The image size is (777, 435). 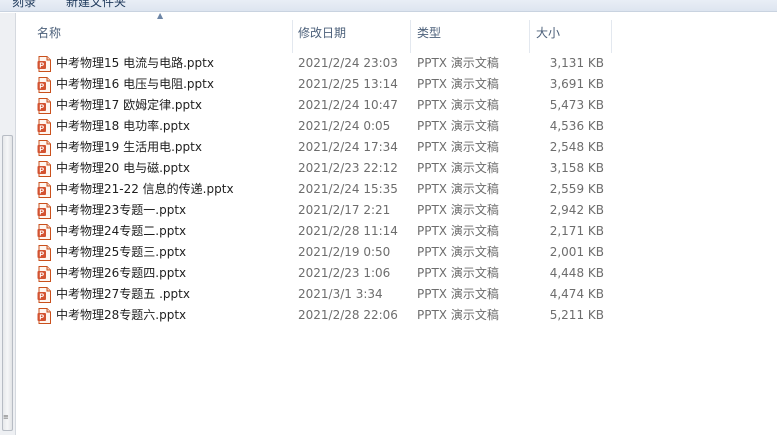 What do you see at coordinates (576, 63) in the screenshot?
I see `file-size: 3,131 KB` at bounding box center [576, 63].